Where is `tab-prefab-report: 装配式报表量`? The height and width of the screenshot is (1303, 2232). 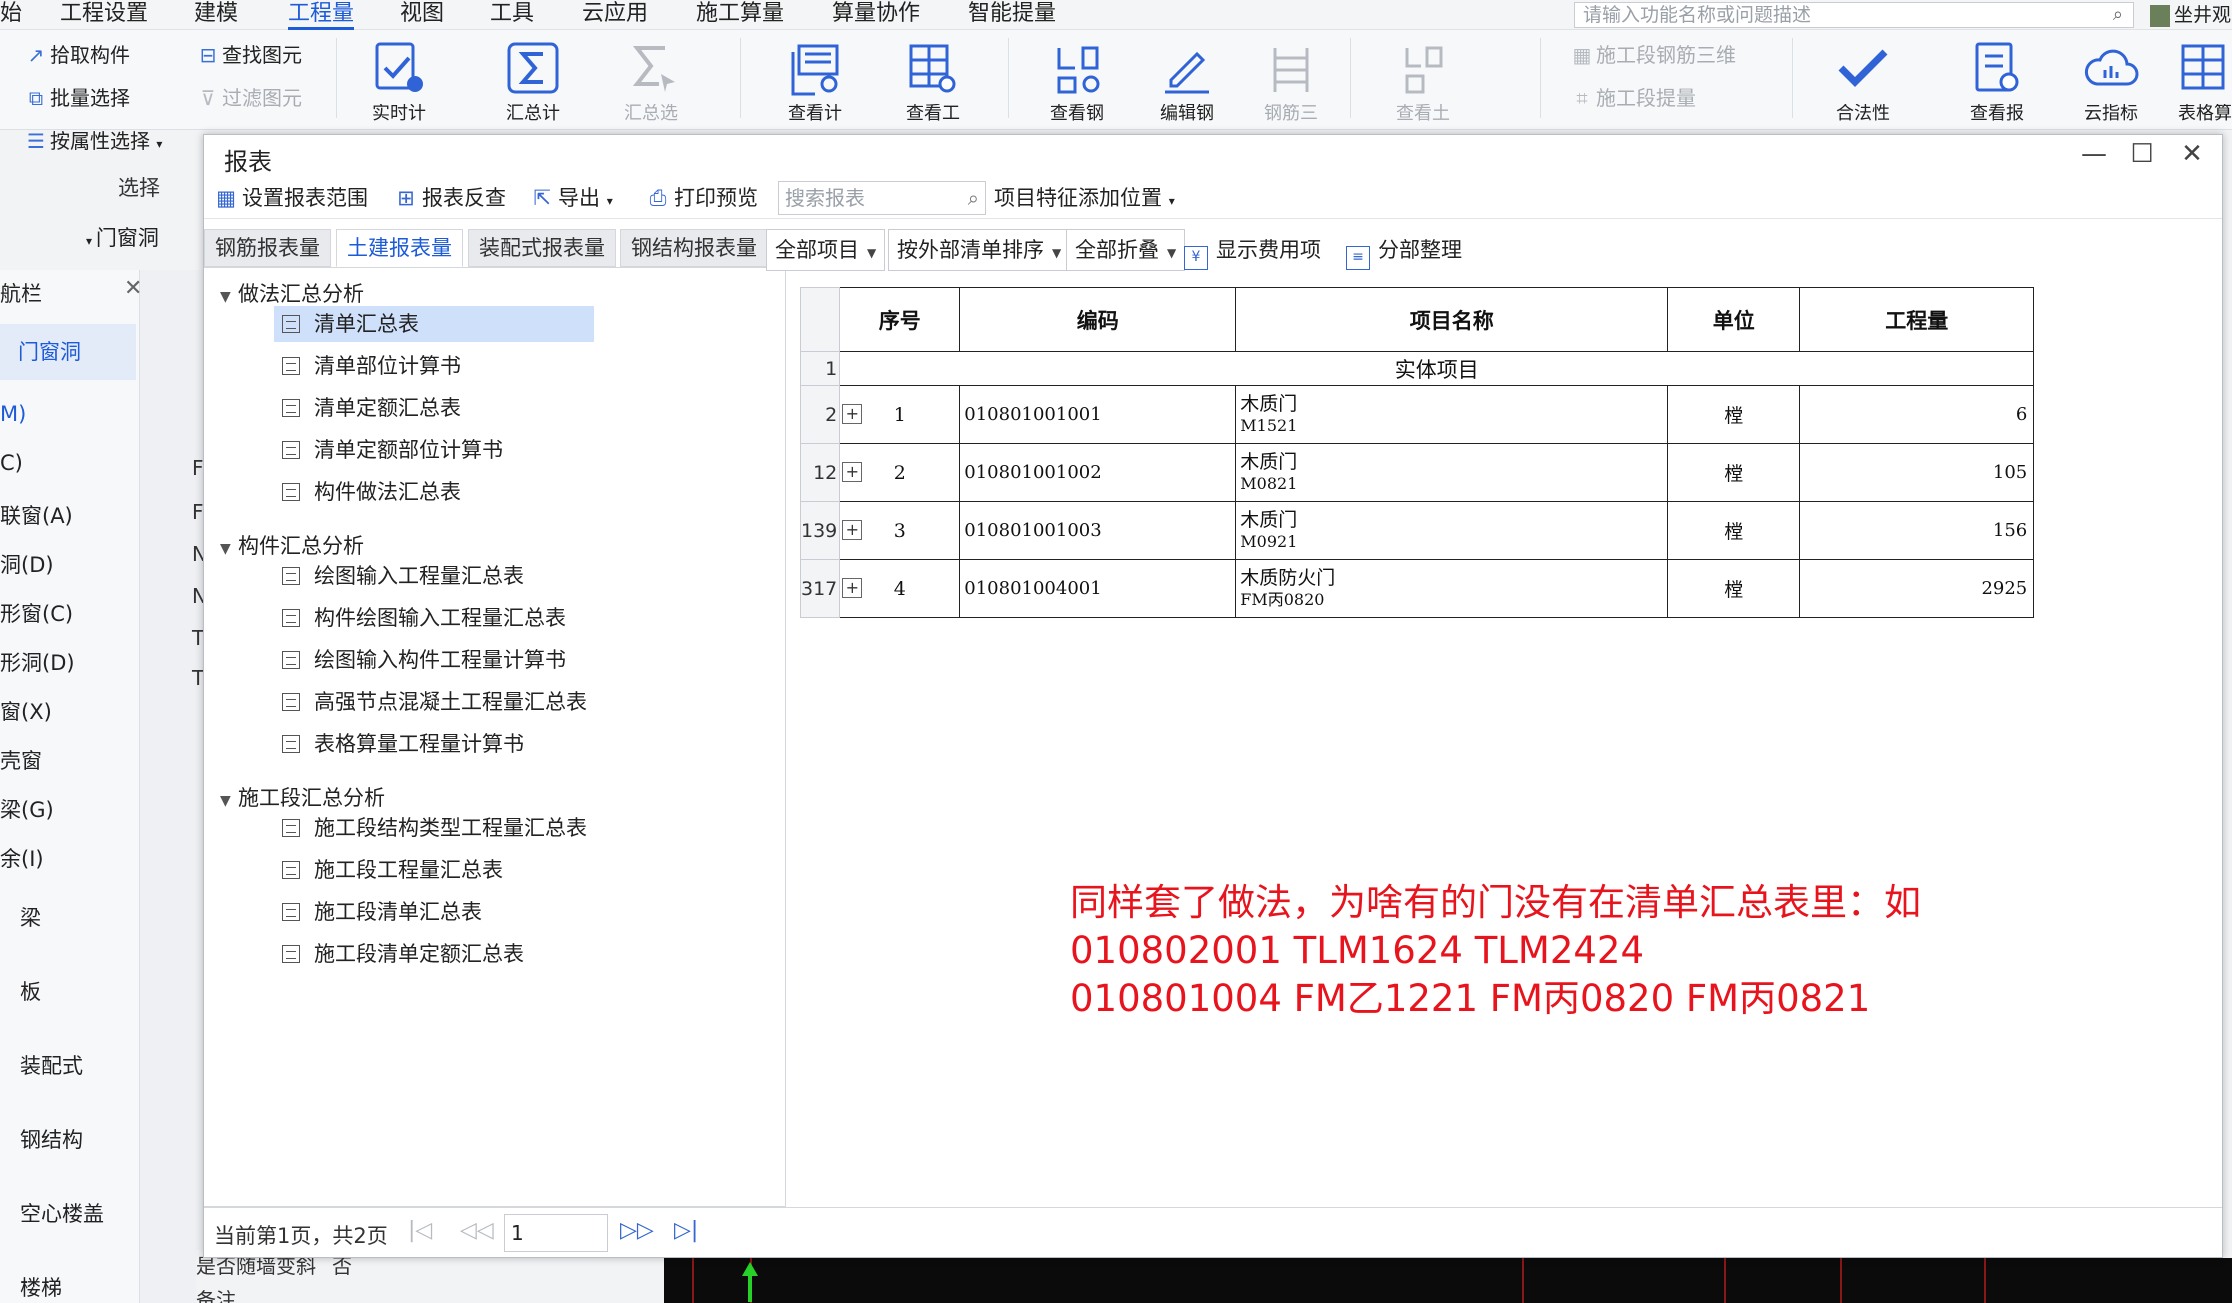 tab-prefab-report: 装配式报表量 is located at coordinates (542, 248).